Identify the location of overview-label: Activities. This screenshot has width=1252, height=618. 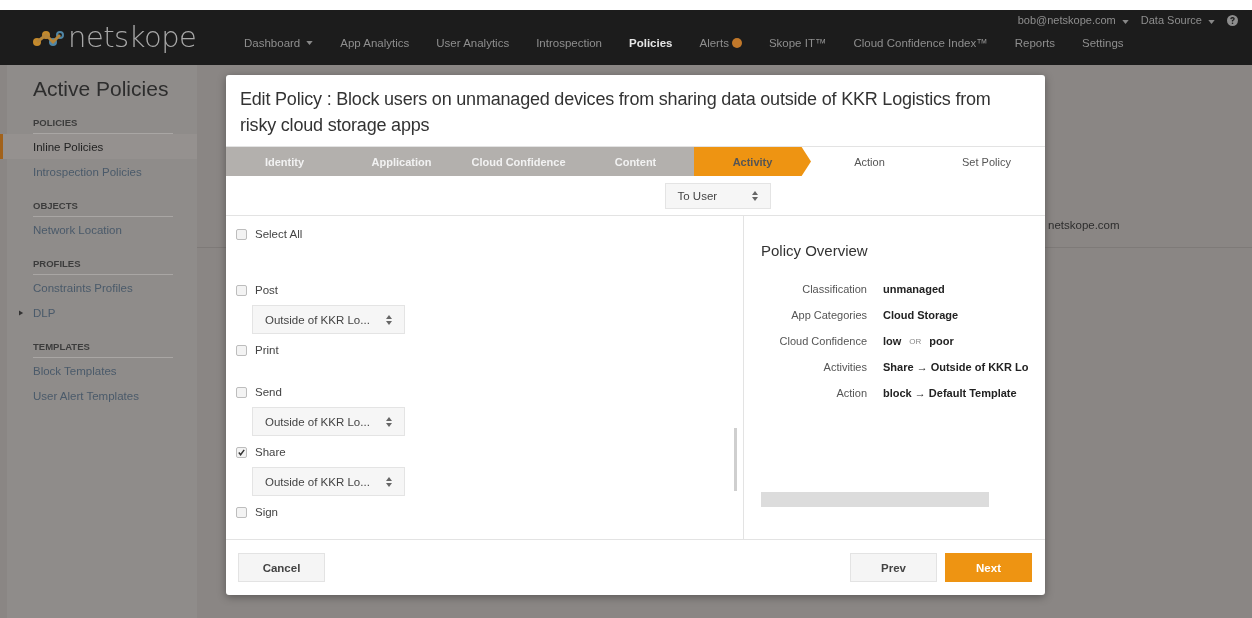
(844, 367).